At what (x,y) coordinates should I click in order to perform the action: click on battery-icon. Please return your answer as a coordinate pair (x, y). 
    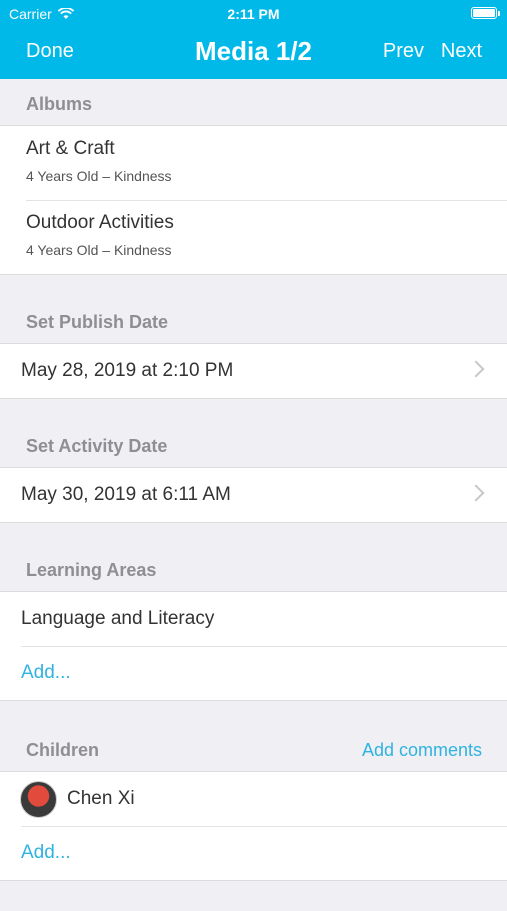
    Looking at the image, I should click on (485, 13).